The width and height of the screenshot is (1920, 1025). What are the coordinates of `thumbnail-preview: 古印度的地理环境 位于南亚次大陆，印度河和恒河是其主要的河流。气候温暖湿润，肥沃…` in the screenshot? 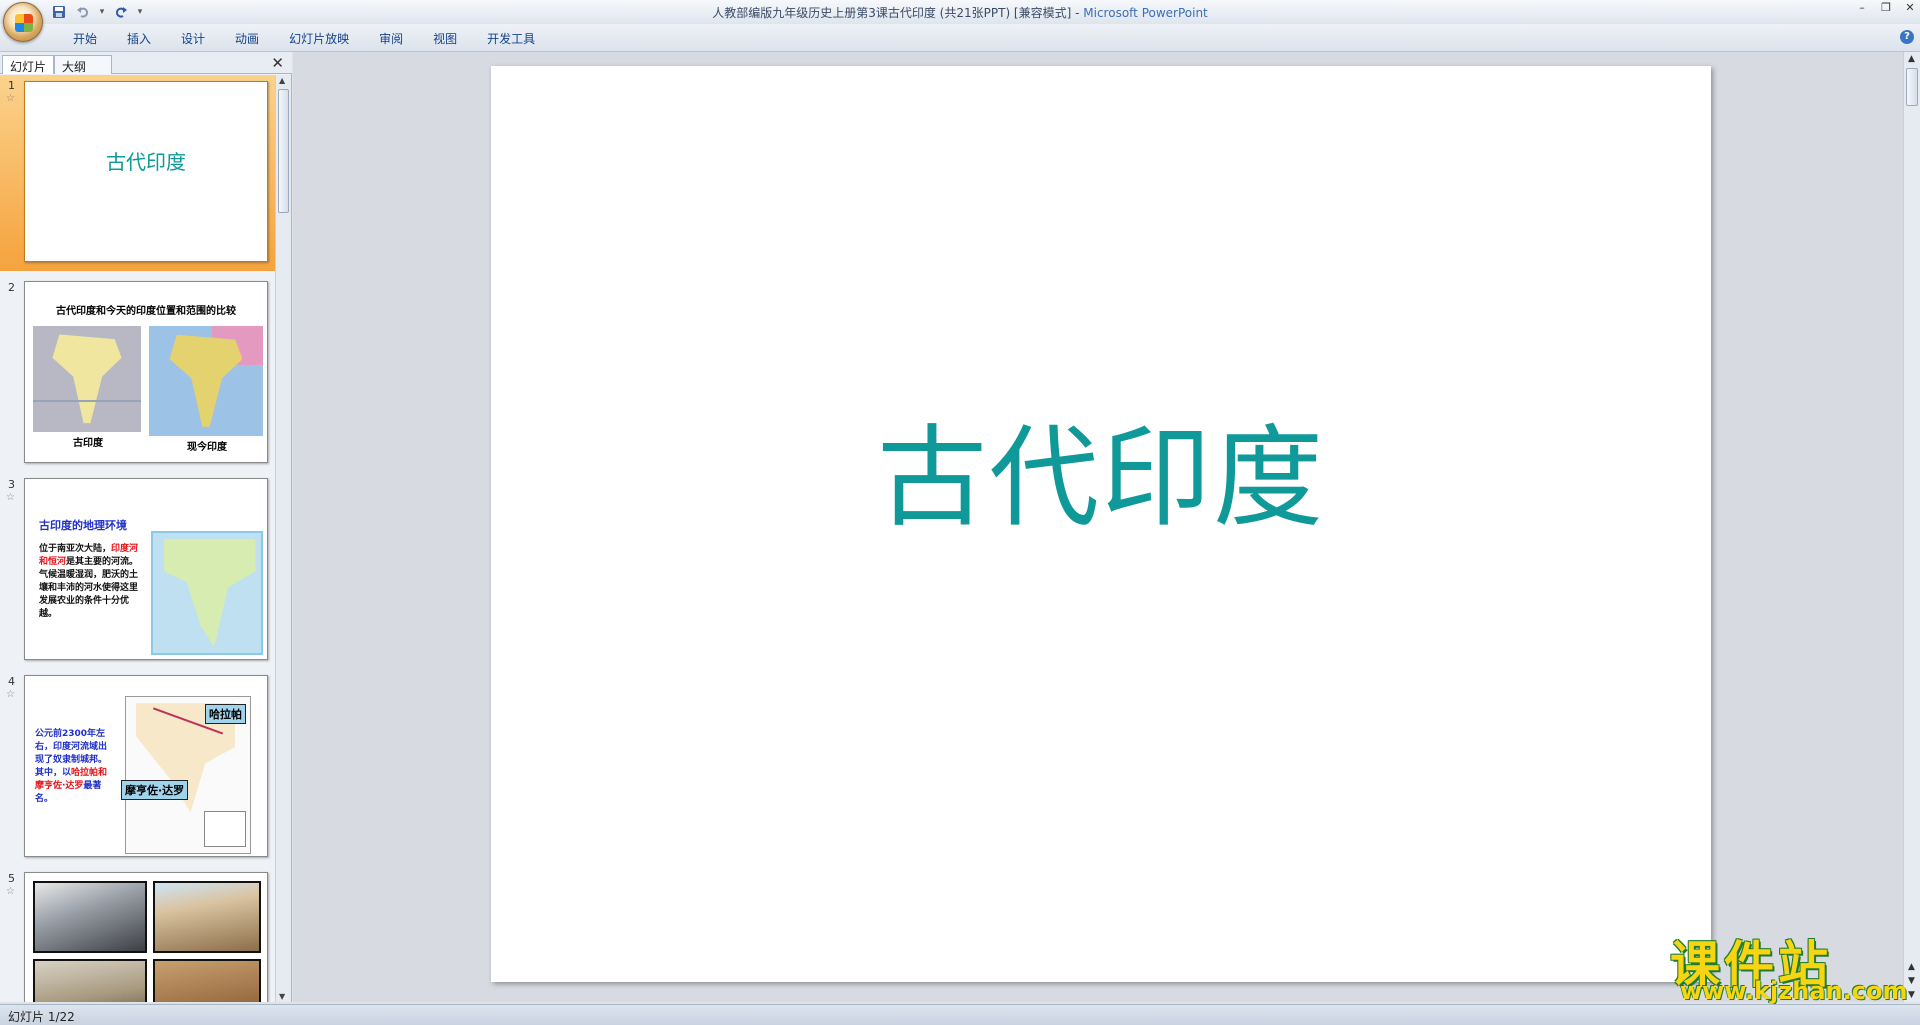 It's located at (146, 569).